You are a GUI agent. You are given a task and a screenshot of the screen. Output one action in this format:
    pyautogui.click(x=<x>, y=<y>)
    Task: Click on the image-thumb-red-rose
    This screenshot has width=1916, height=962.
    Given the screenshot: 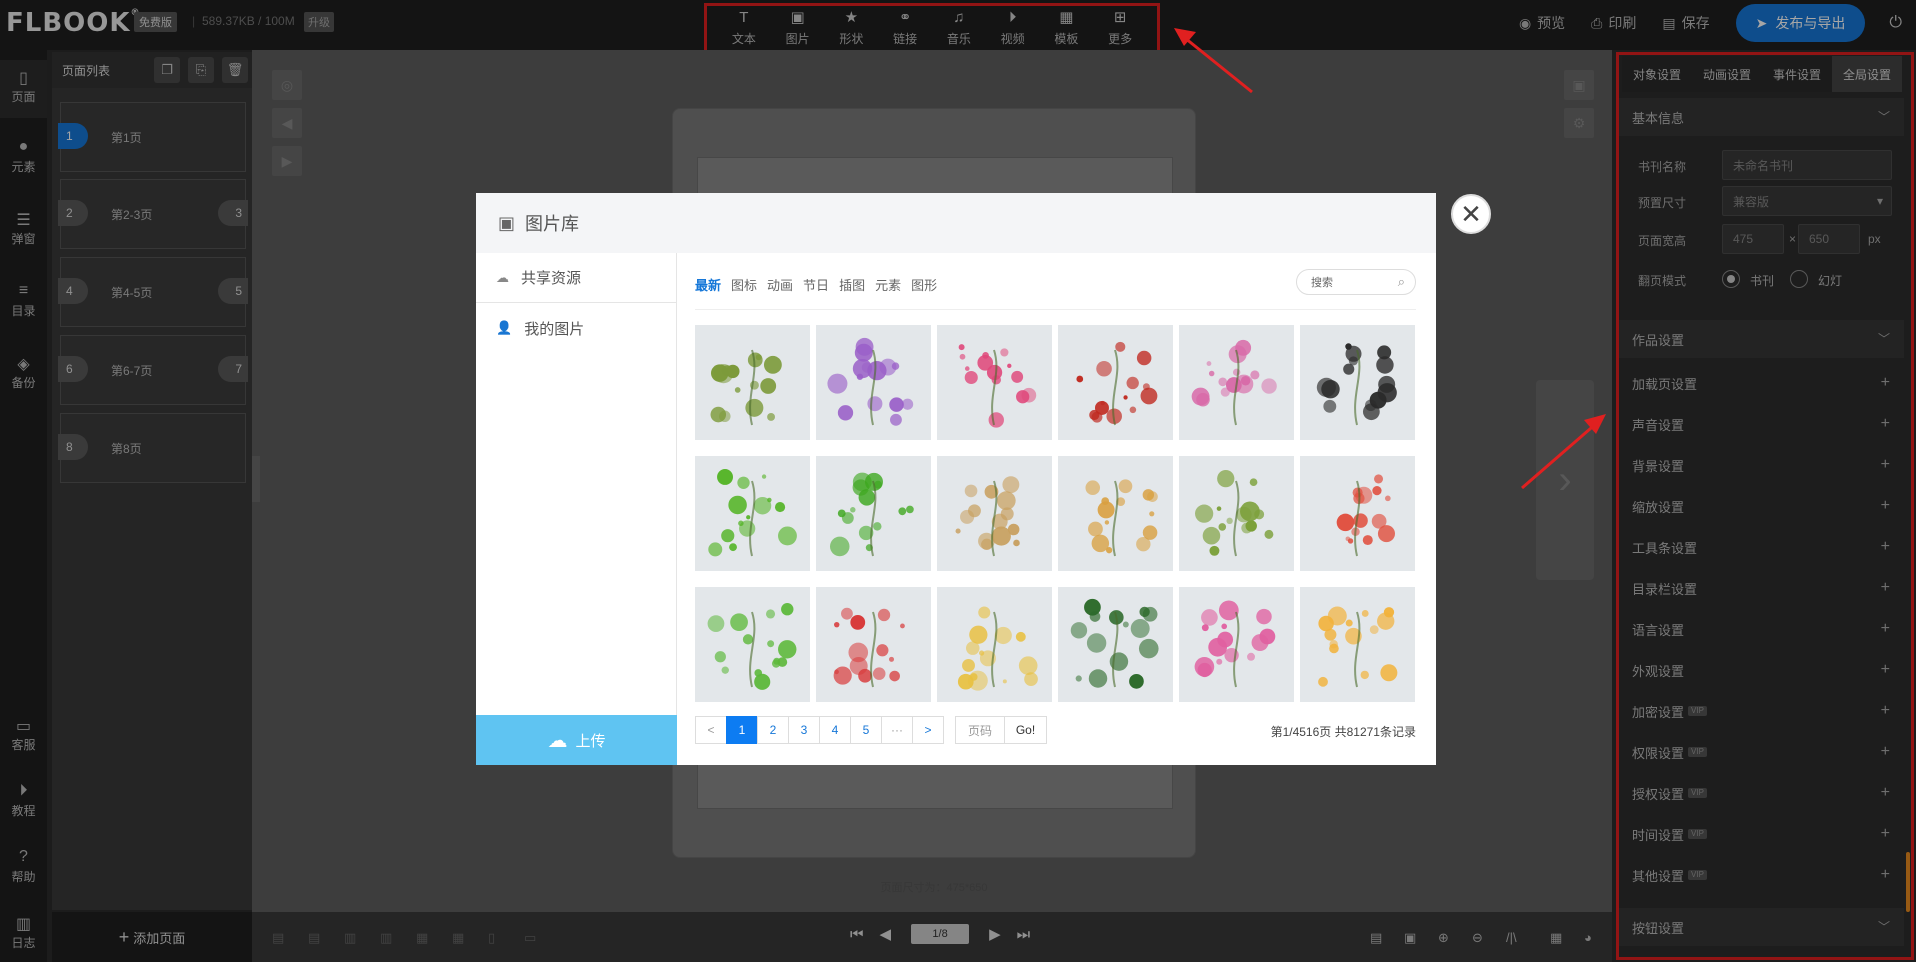 What is the action you would take?
    pyautogui.click(x=873, y=644)
    